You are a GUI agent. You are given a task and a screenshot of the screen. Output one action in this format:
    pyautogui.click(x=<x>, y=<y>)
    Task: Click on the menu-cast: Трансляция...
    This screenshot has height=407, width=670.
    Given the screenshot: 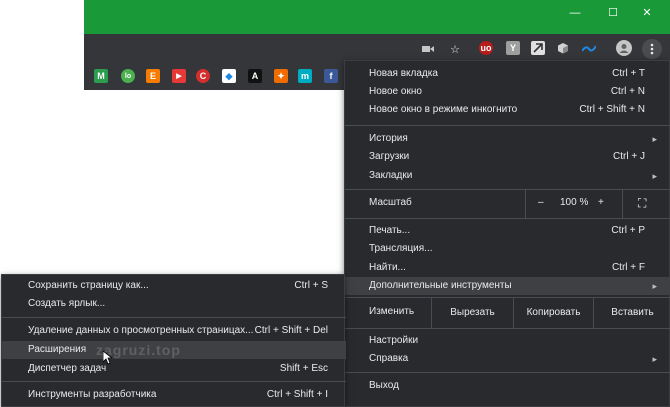 What is the action you would take?
    pyautogui.click(x=507, y=249)
    